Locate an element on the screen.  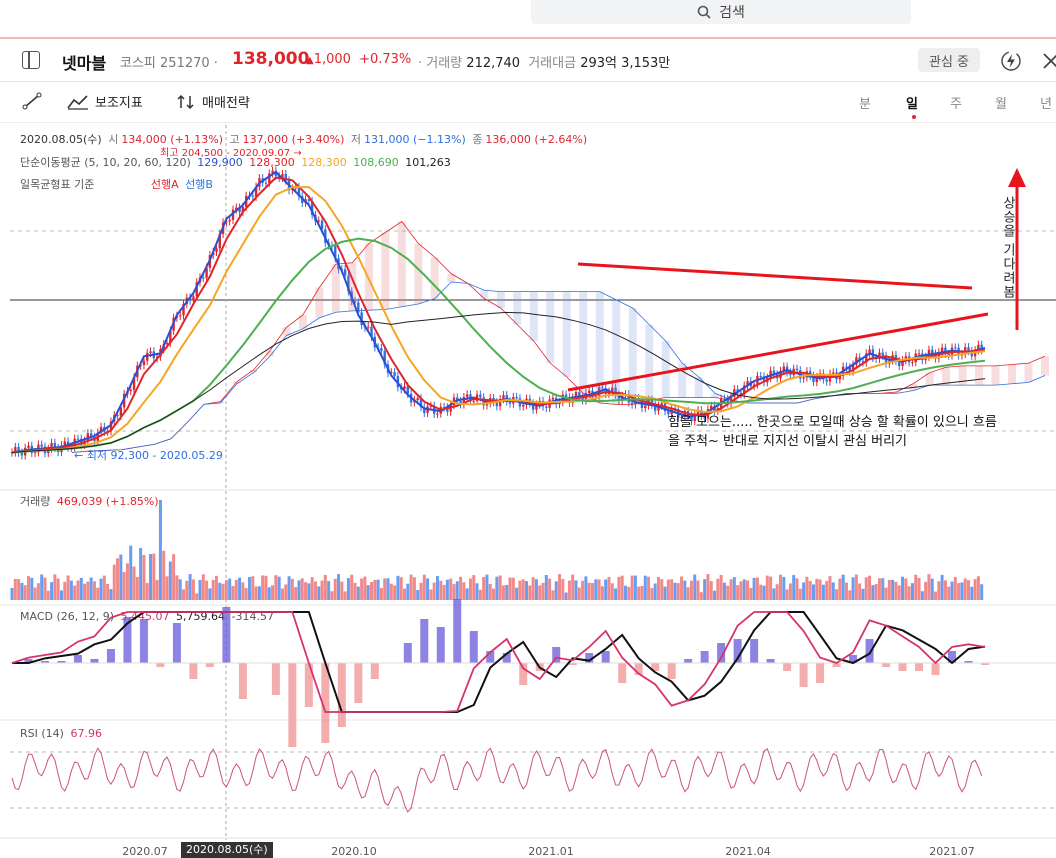
x-tick-label: 2020.07 is located at coordinates (145, 851).